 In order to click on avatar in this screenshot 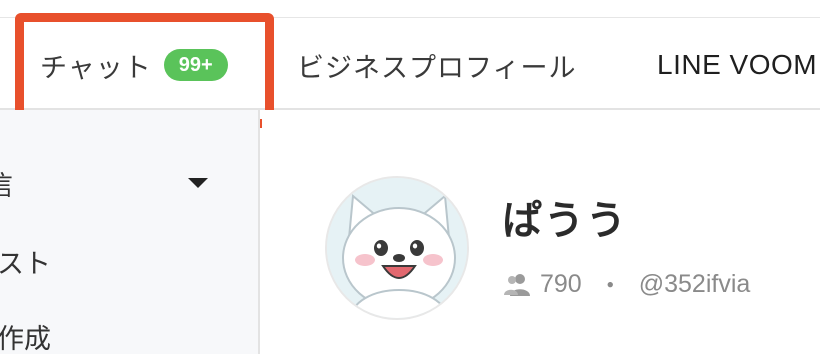, I will do `click(397, 248)`.